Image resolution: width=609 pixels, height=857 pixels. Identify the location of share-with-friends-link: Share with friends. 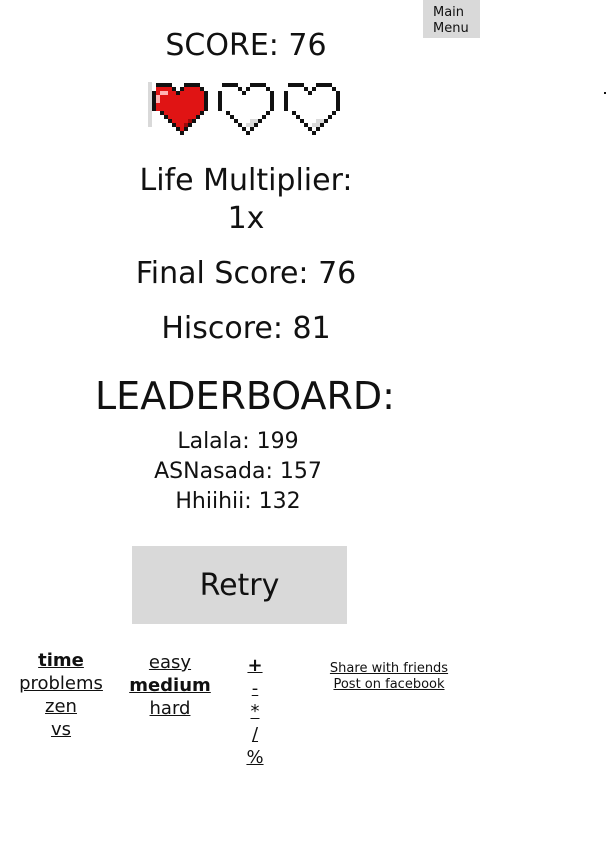
(389, 669).